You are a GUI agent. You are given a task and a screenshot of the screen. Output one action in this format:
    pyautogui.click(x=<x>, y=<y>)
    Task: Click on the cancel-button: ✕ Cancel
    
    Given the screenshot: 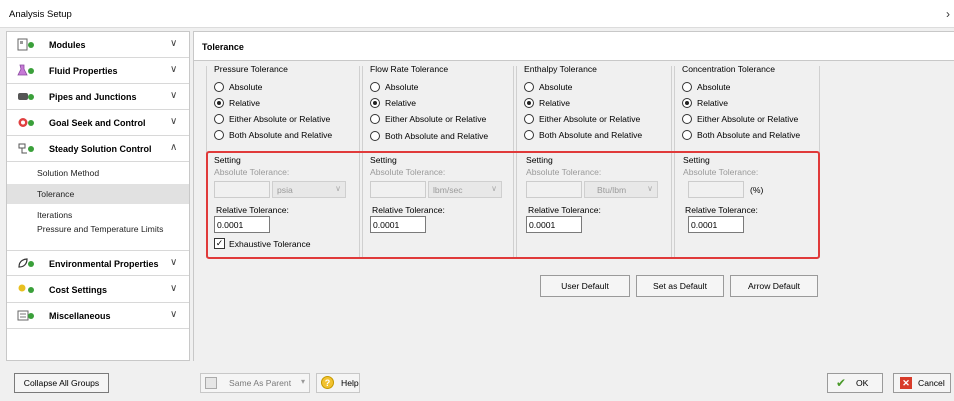 What is the action you would take?
    pyautogui.click(x=922, y=383)
    